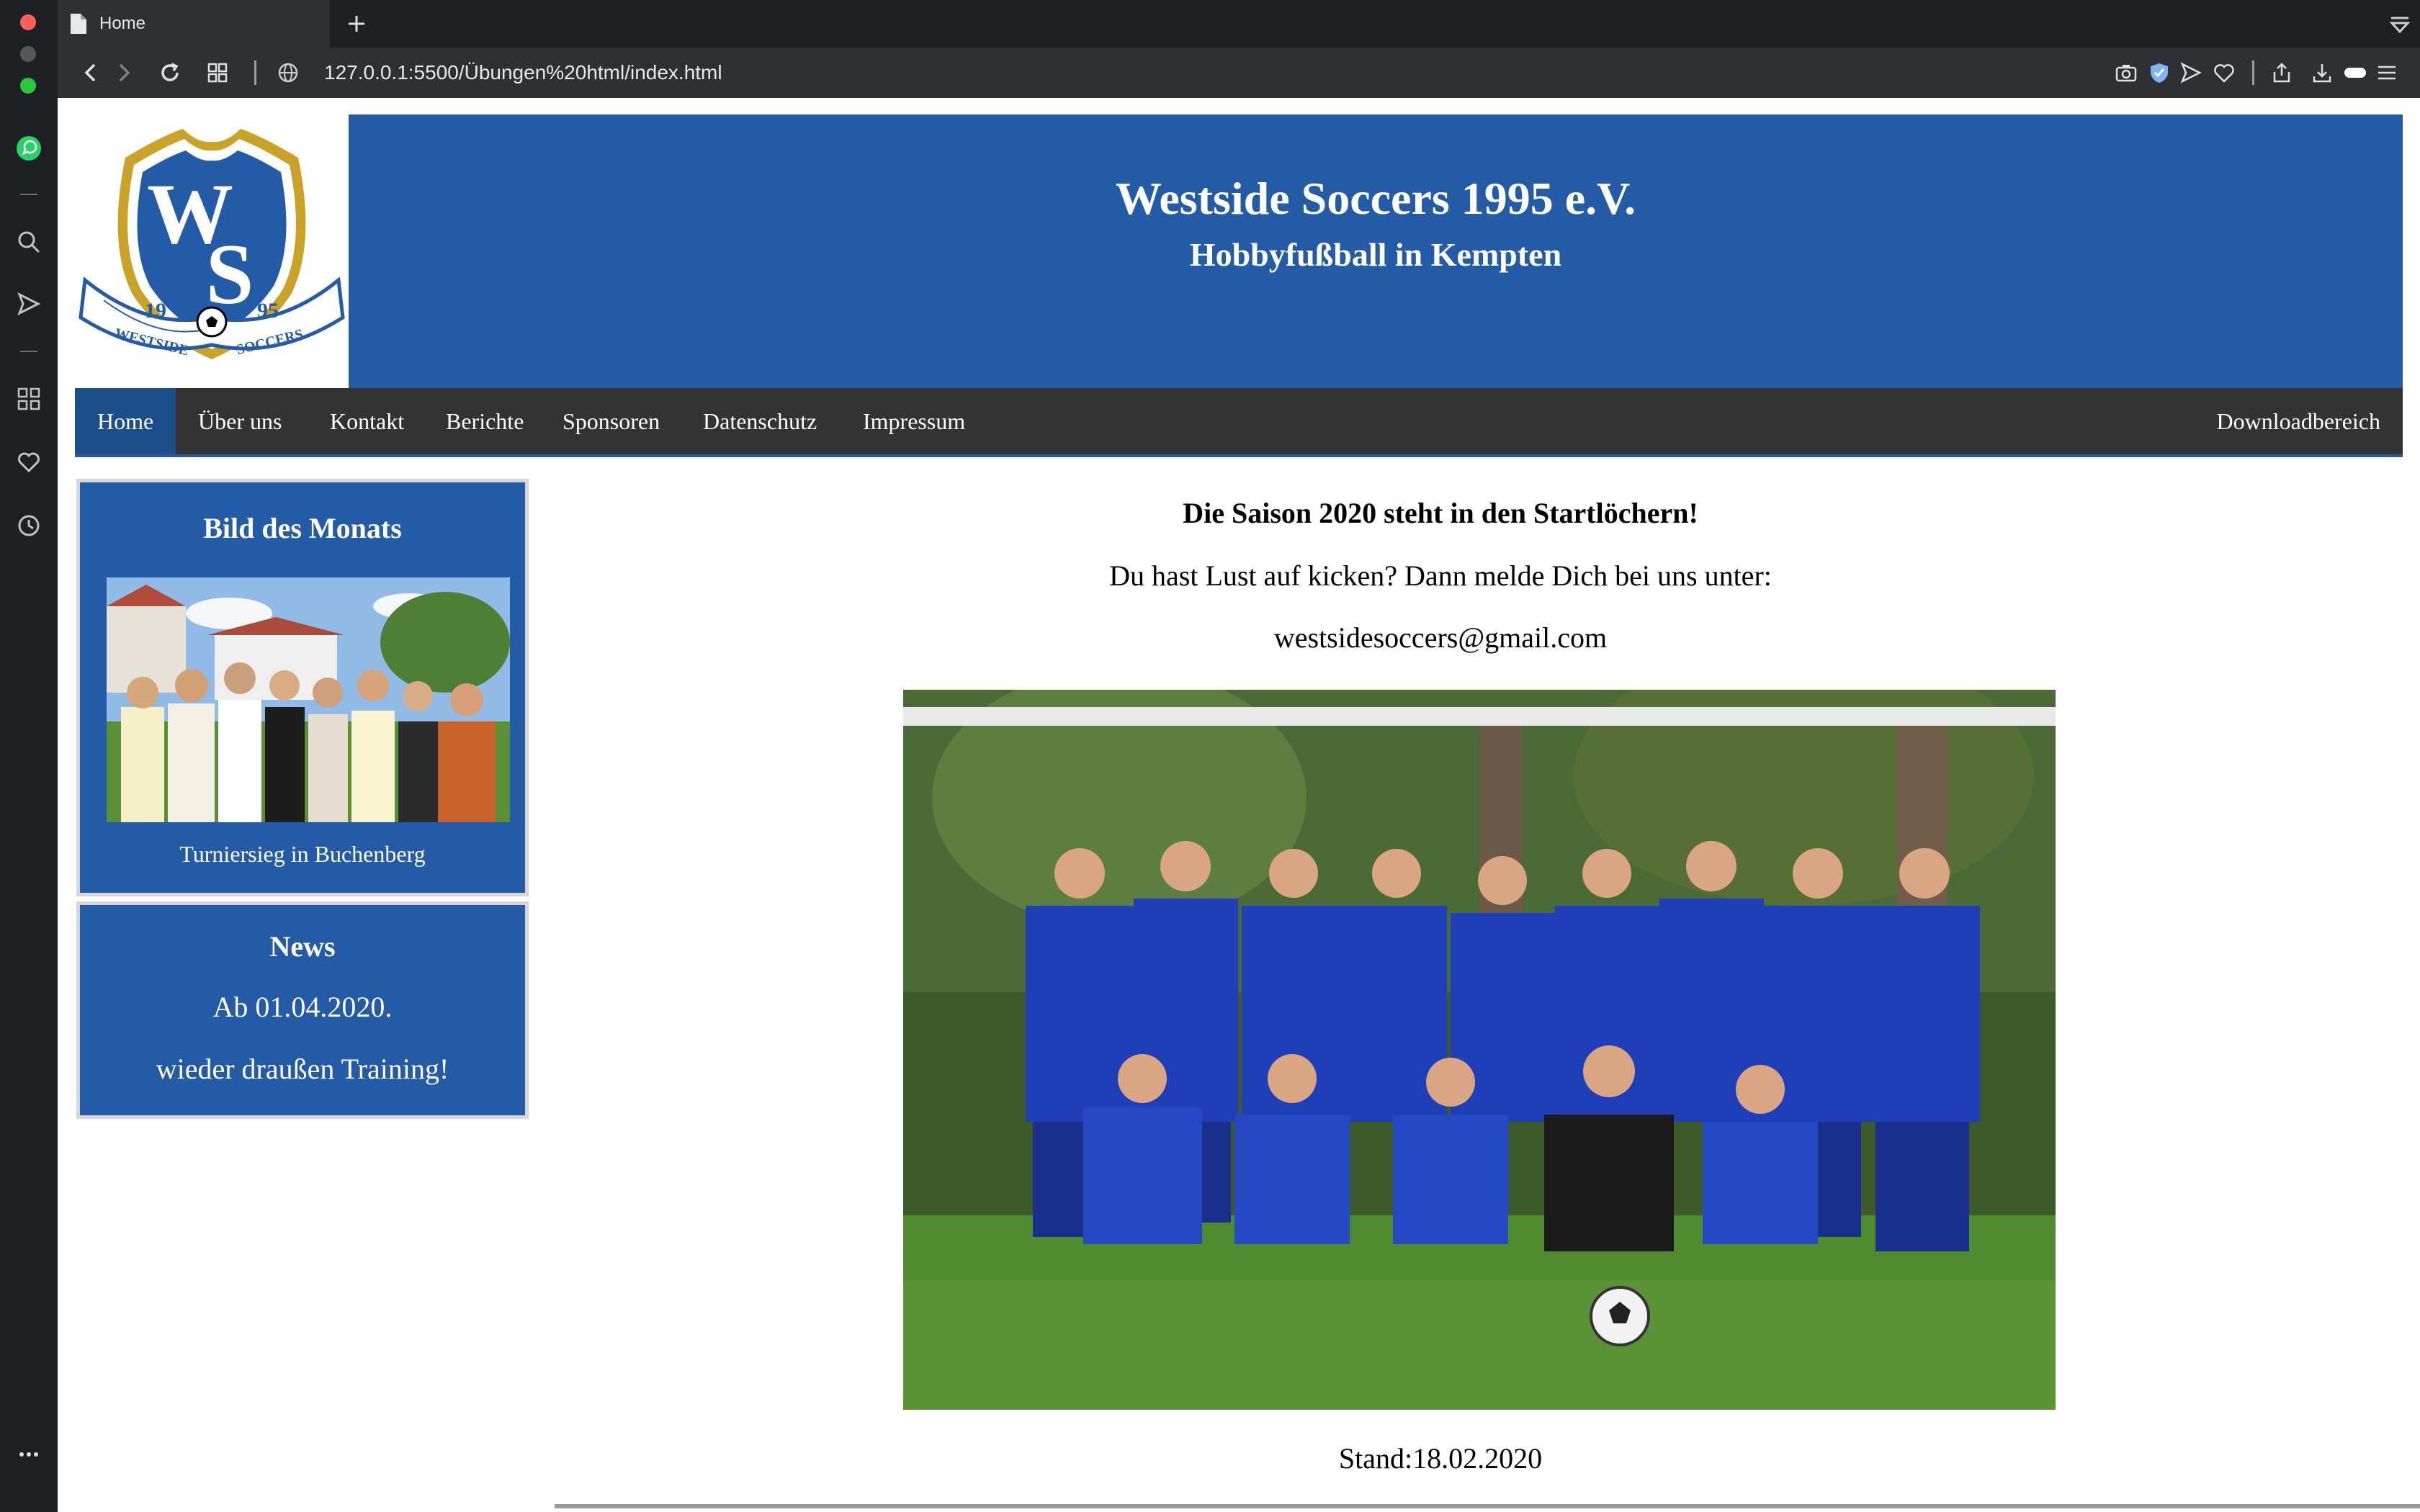 The width and height of the screenshot is (2420, 1512). I want to click on news-line-1: Ab 01.04.2020., so click(302, 1007).